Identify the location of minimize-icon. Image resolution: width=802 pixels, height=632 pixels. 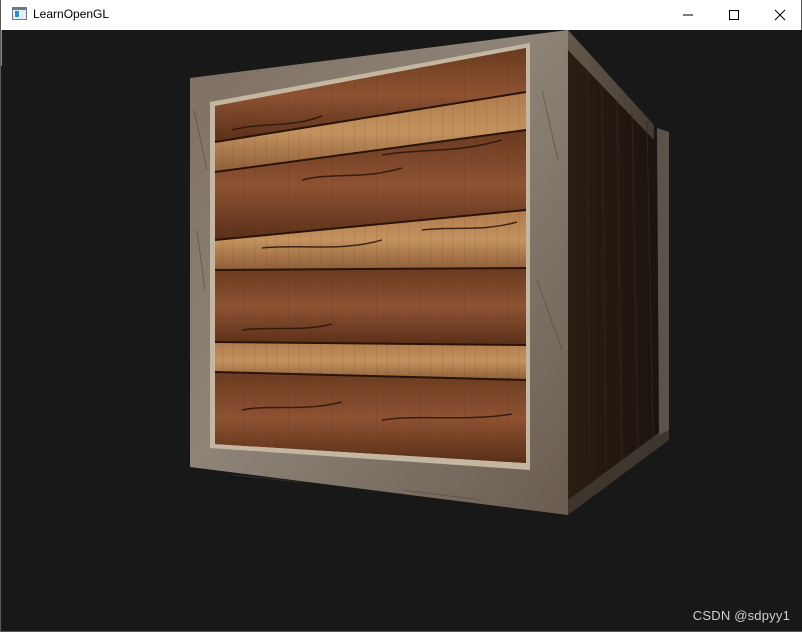
(688, 15).